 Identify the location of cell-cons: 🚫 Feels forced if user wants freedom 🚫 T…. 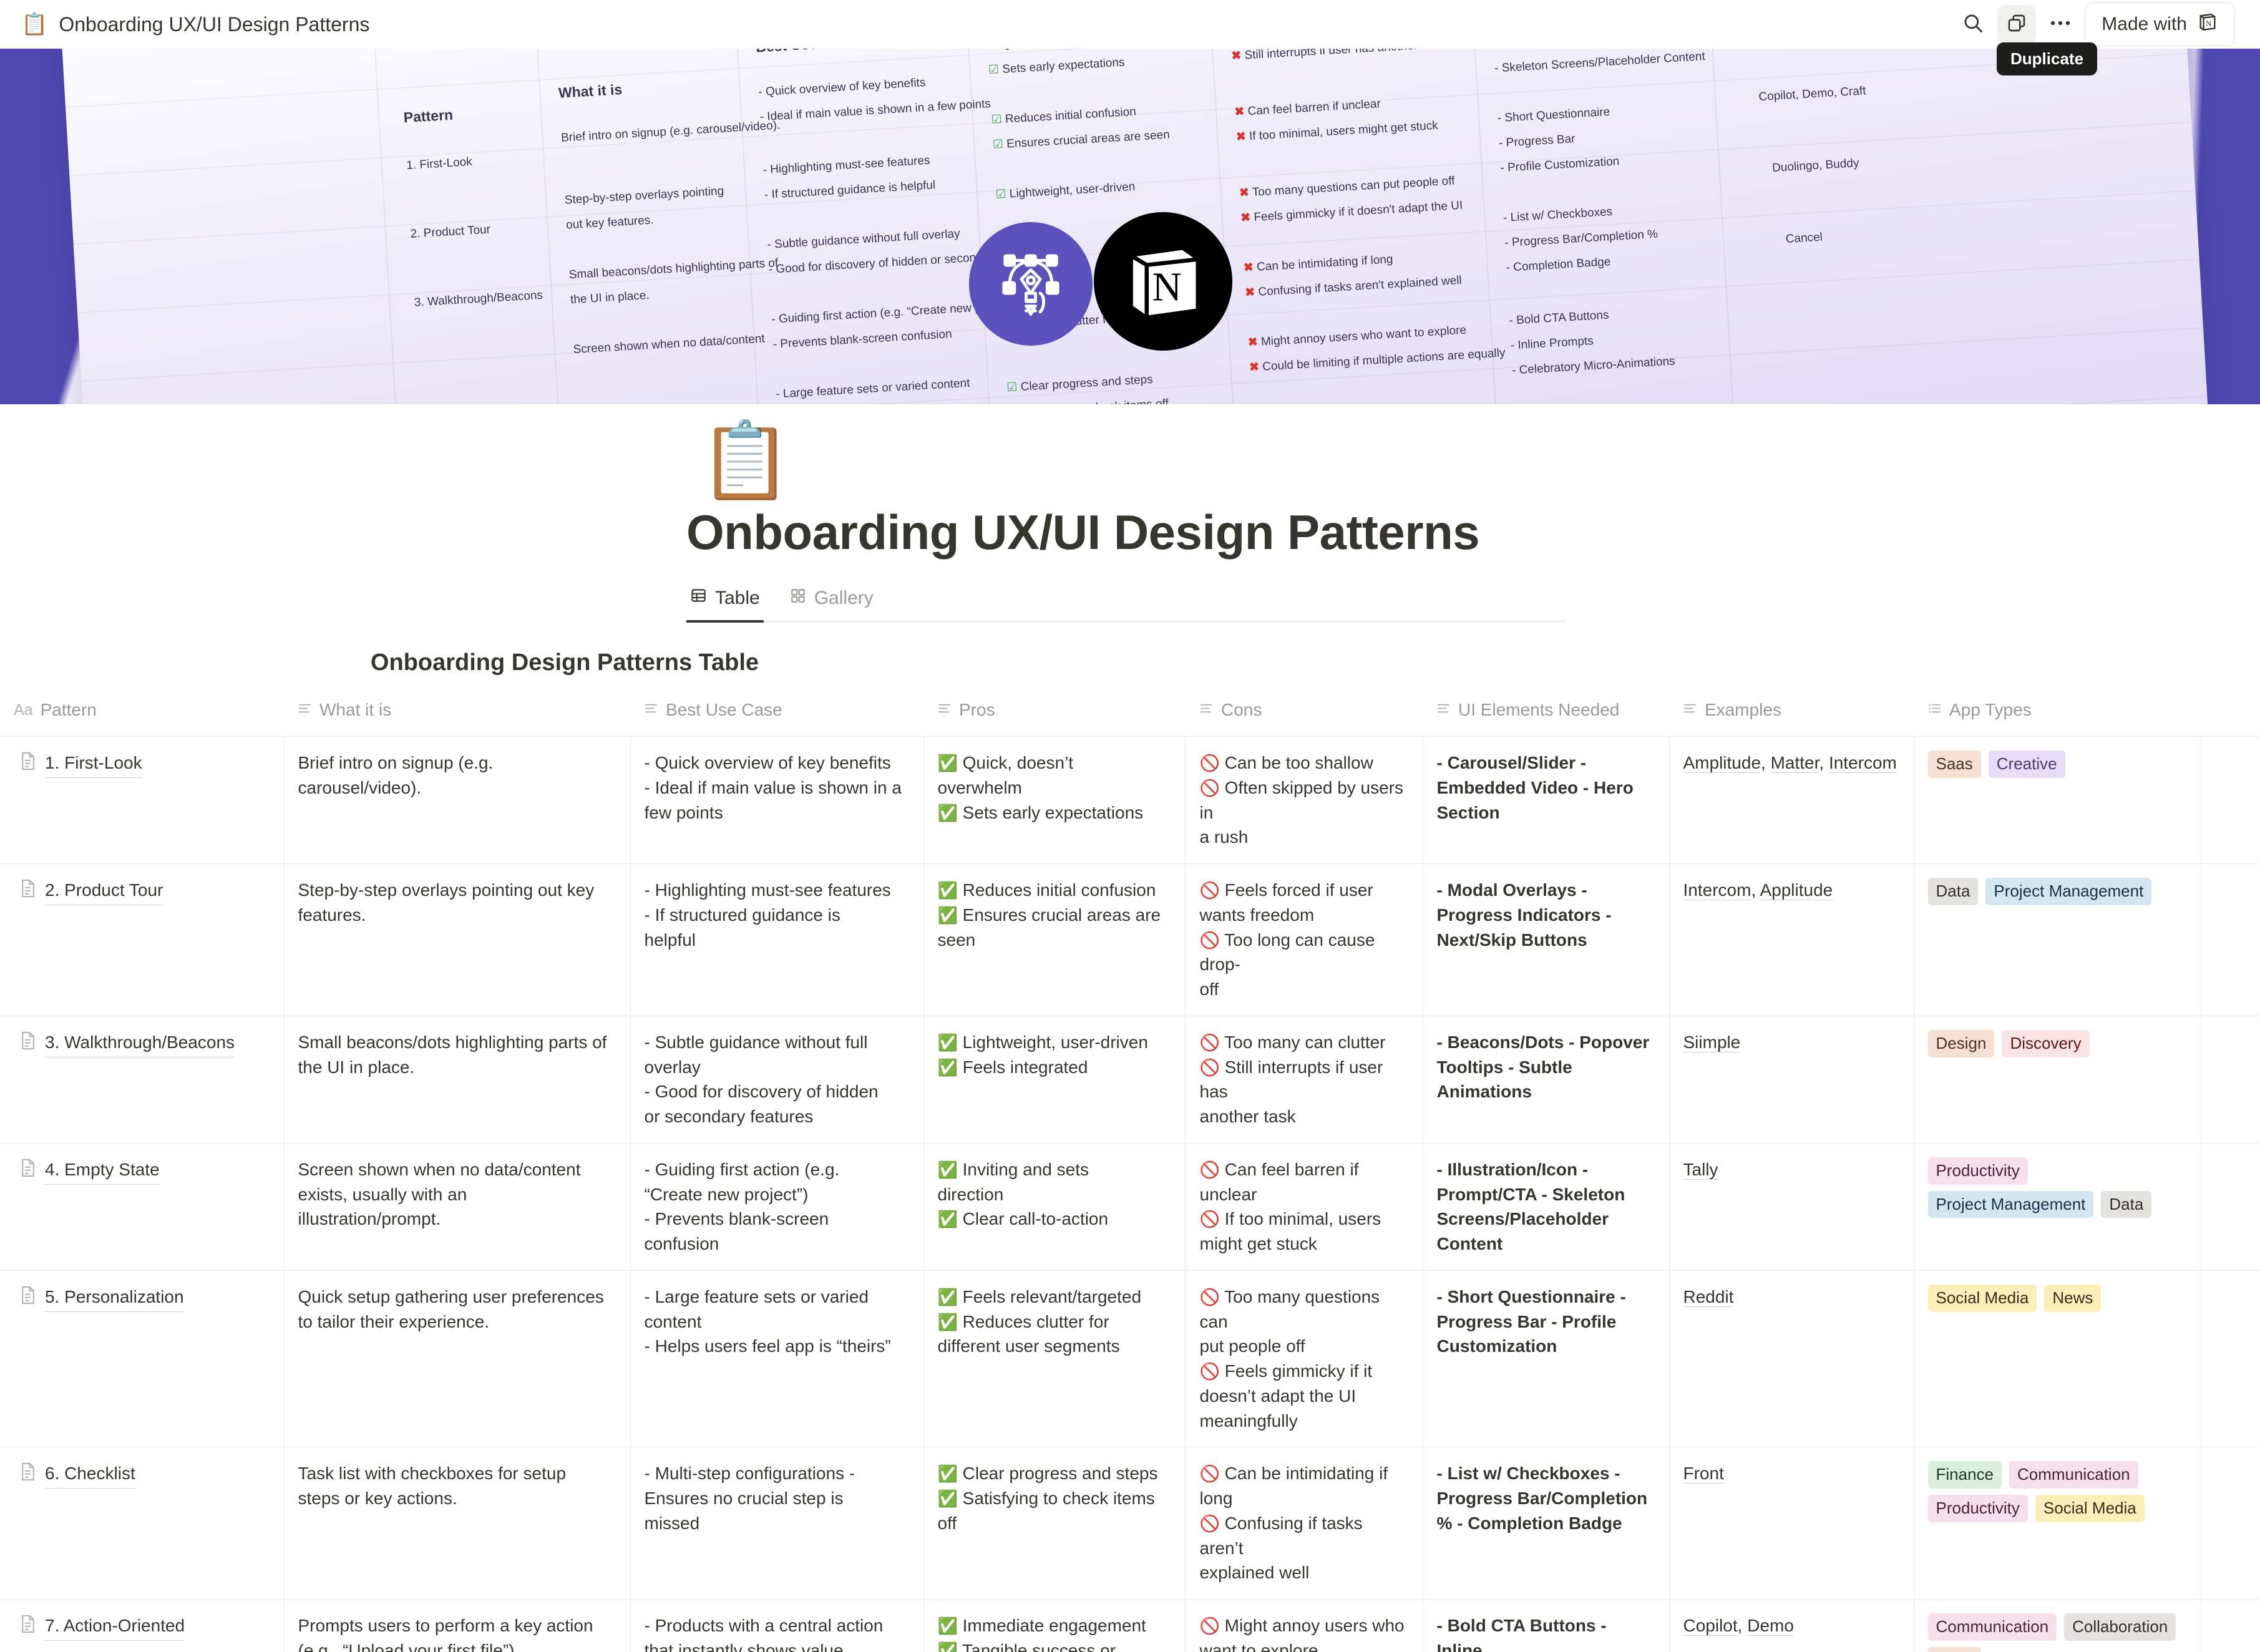
(1304, 939).